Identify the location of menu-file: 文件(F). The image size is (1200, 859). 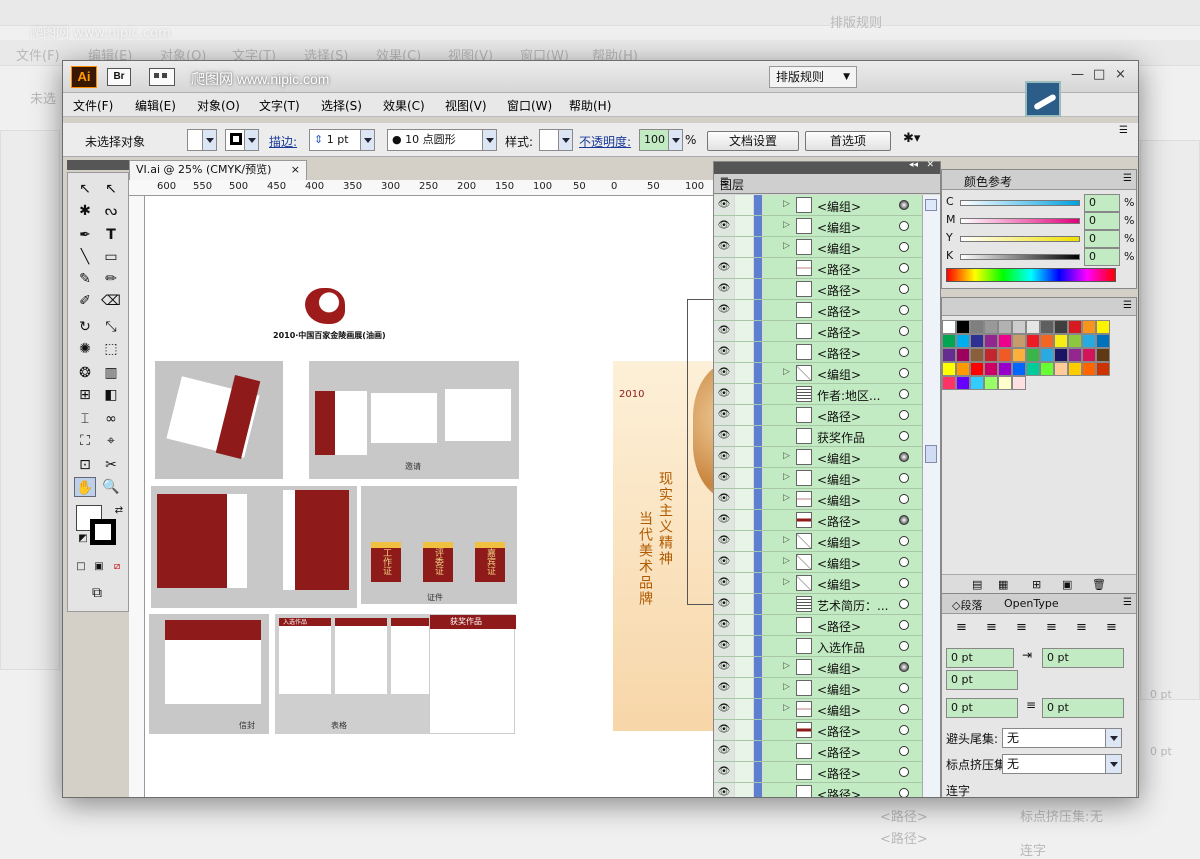
(93, 105).